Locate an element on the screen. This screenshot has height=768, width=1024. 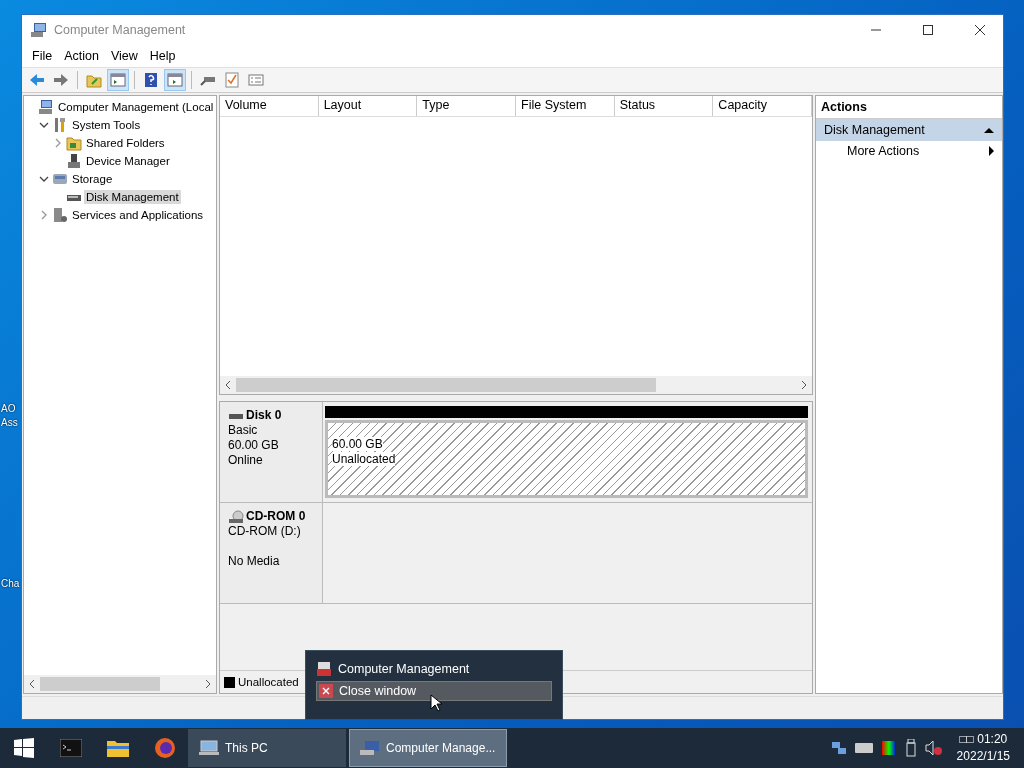
disk-type: Basic is located at coordinates (243, 430).